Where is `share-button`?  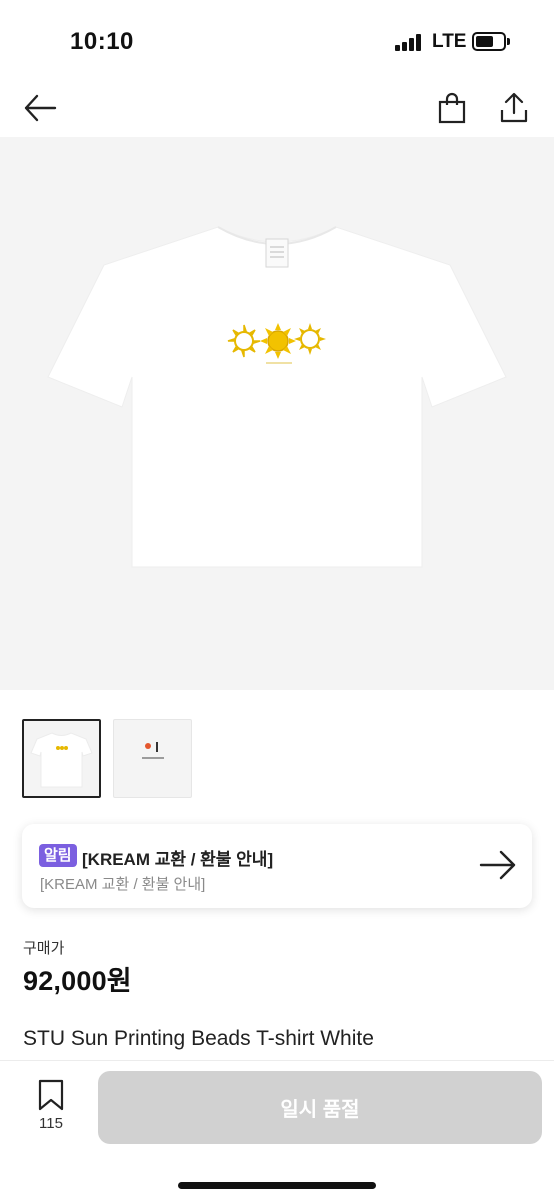
share-button is located at coordinates (514, 108).